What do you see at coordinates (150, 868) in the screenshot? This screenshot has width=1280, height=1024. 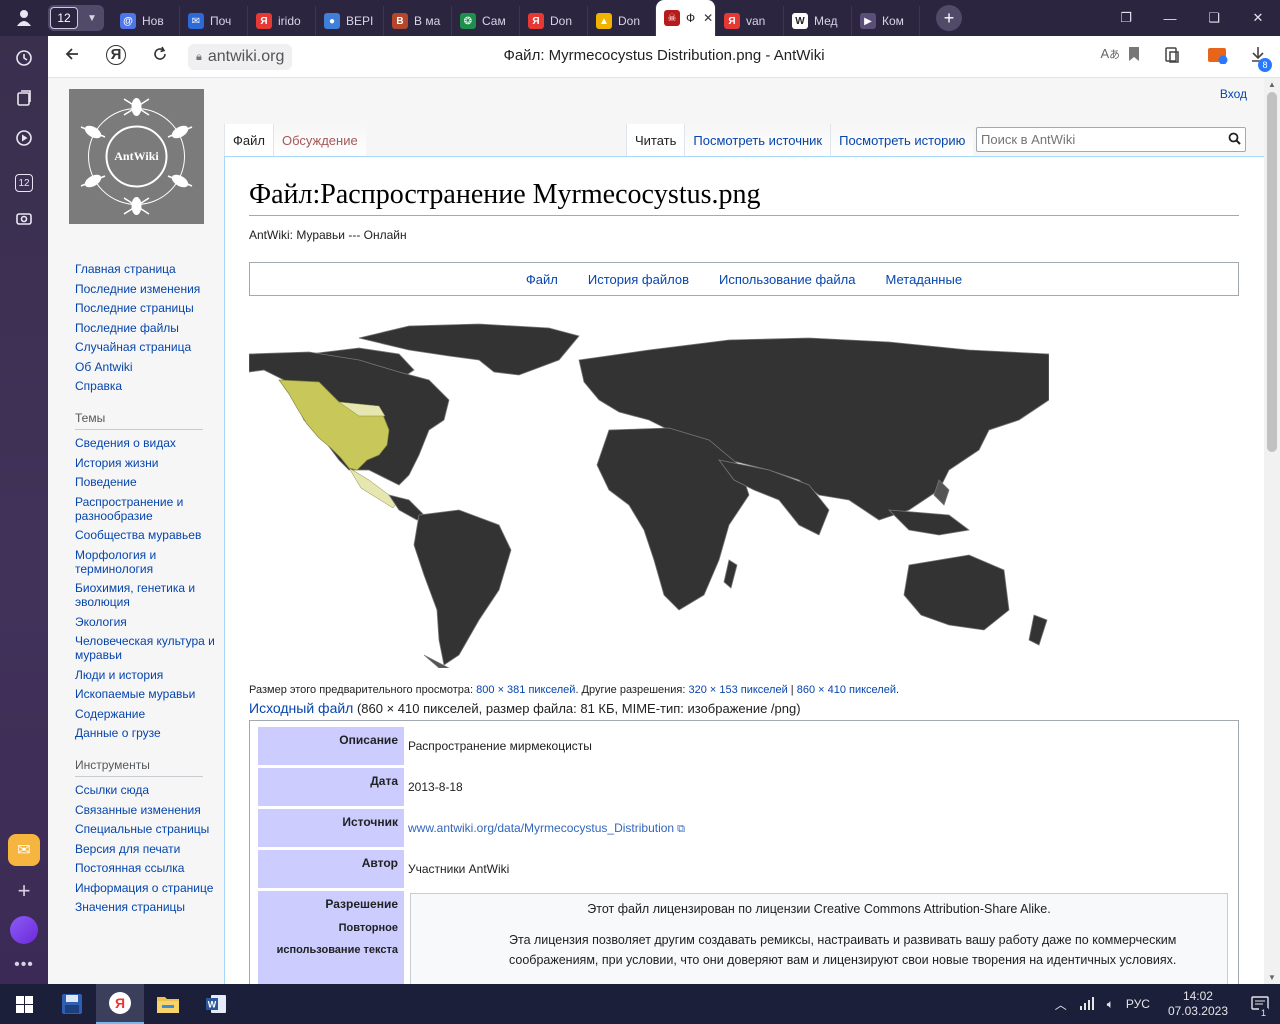 I see `sidebar-tool-link: Постоянная ссылка` at bounding box center [150, 868].